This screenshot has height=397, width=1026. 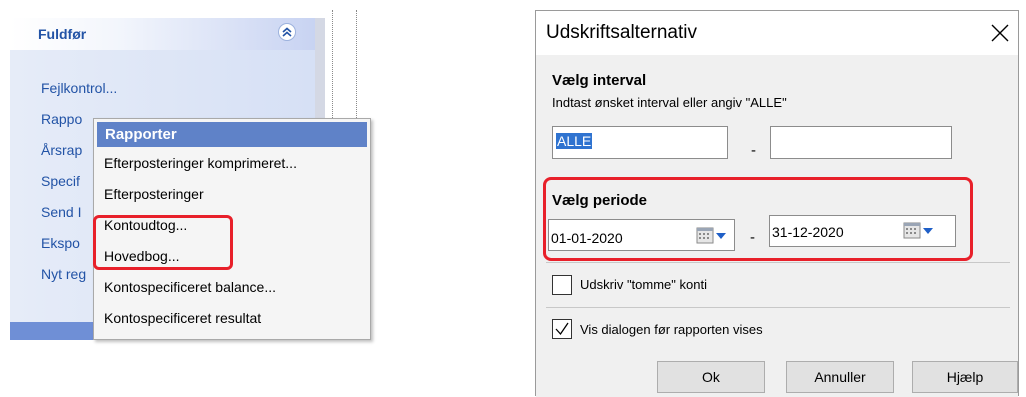 What do you see at coordinates (63, 274) in the screenshot?
I see `task-link-nyt-regnskab: Nyt reg` at bounding box center [63, 274].